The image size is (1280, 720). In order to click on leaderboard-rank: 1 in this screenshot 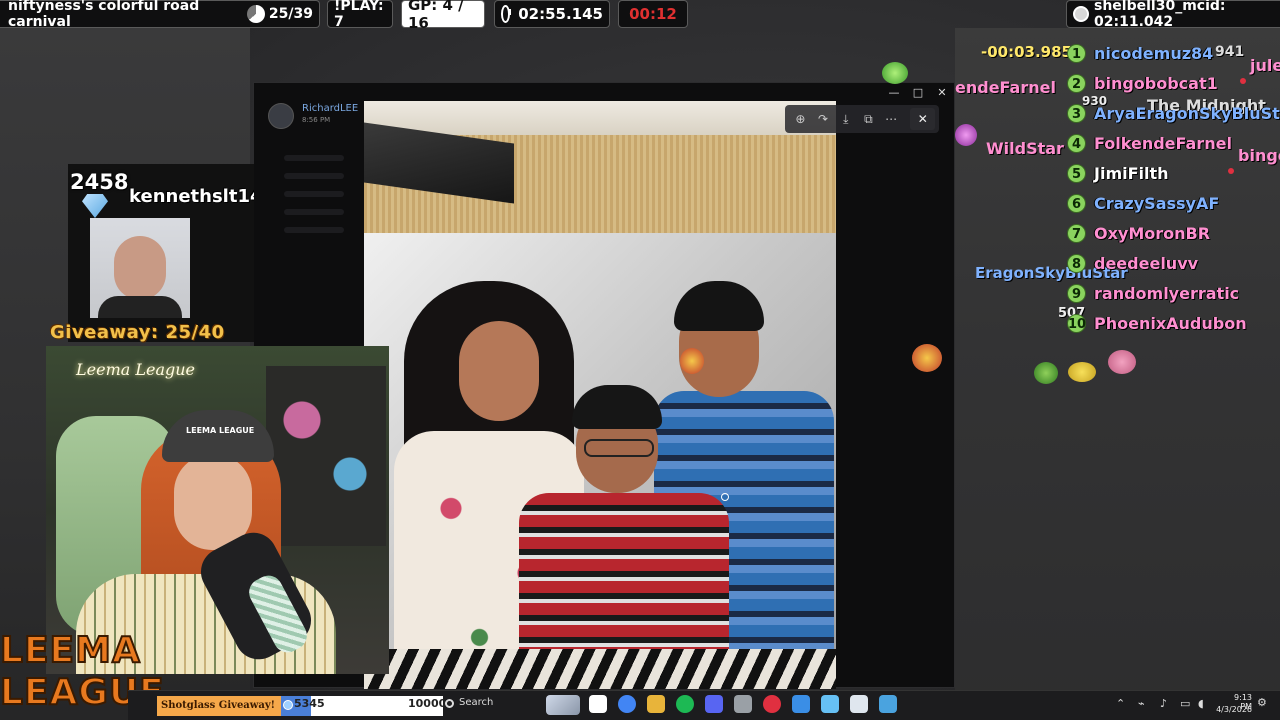, I will do `click(1076, 53)`.